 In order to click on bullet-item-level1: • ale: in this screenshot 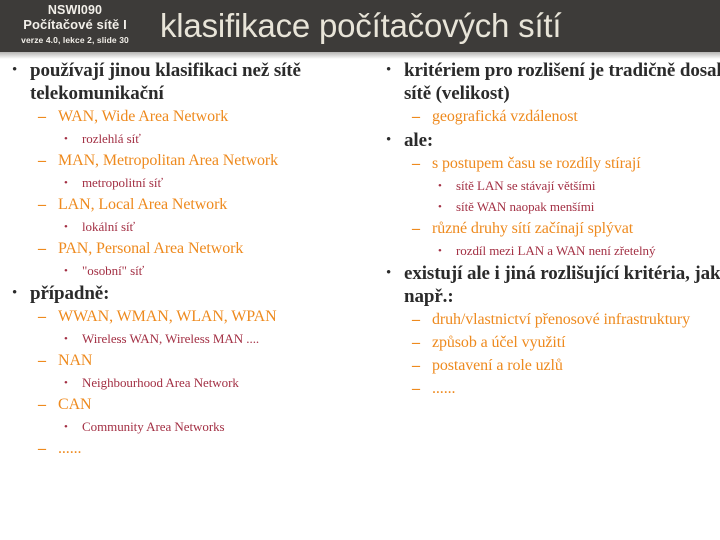, I will do `click(550, 140)`.